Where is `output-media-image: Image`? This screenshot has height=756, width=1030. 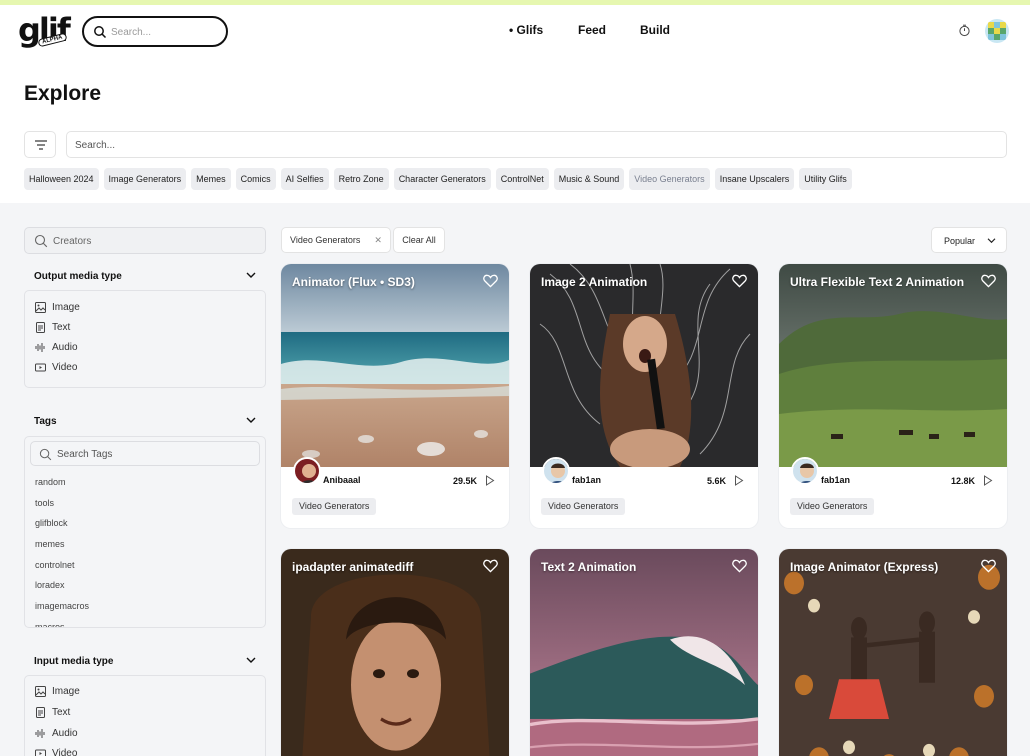 output-media-image: Image is located at coordinates (57, 307).